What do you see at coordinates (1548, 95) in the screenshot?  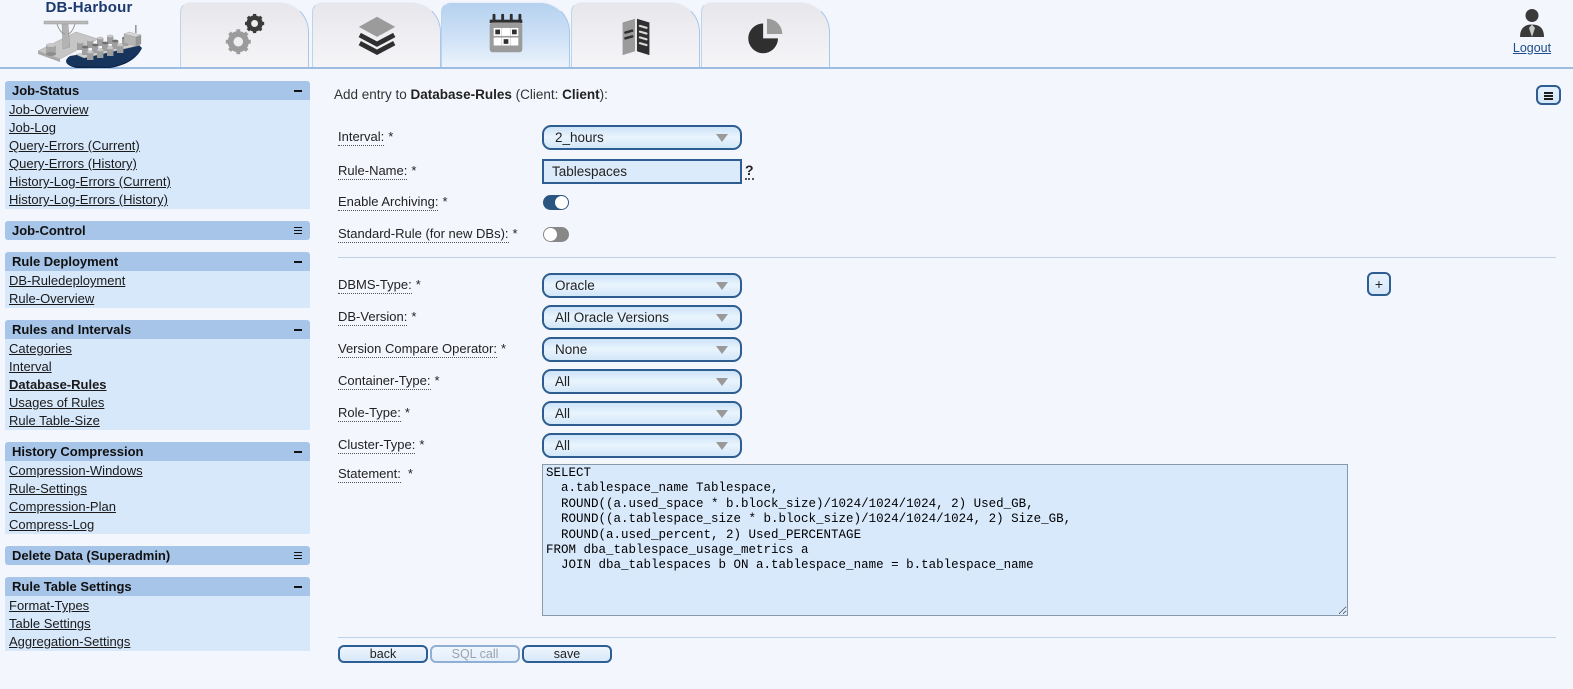 I see `table-menu-button` at bounding box center [1548, 95].